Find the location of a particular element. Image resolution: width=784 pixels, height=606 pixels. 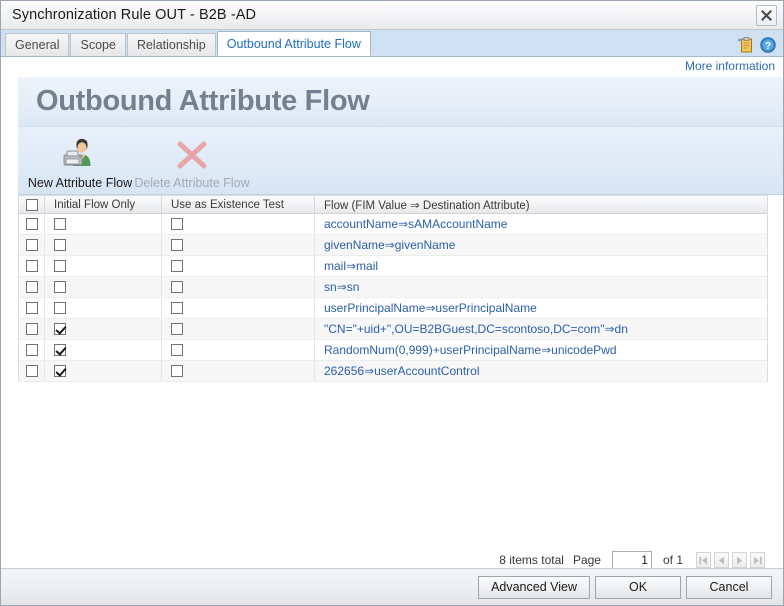

next-page-button is located at coordinates (739, 560).